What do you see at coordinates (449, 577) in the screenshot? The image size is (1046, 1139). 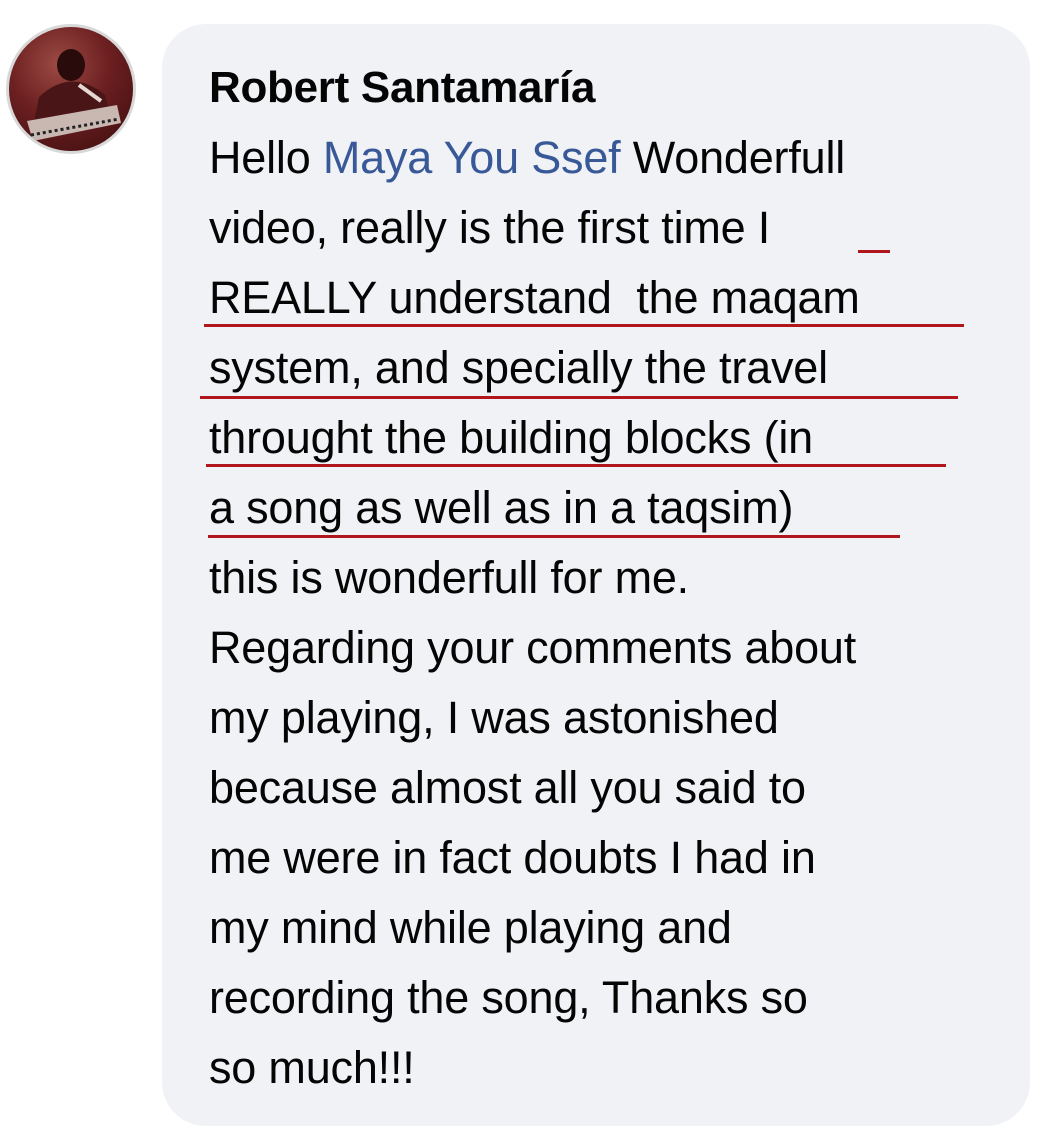 I see `comment-line-7: this is wonderfull for me.` at bounding box center [449, 577].